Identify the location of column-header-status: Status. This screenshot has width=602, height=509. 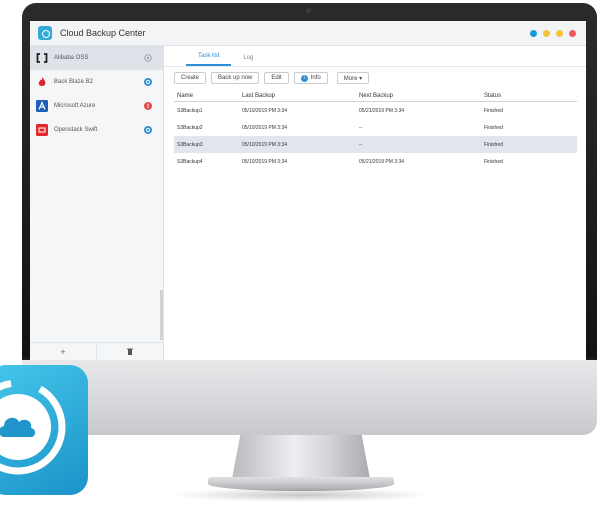
(530, 96).